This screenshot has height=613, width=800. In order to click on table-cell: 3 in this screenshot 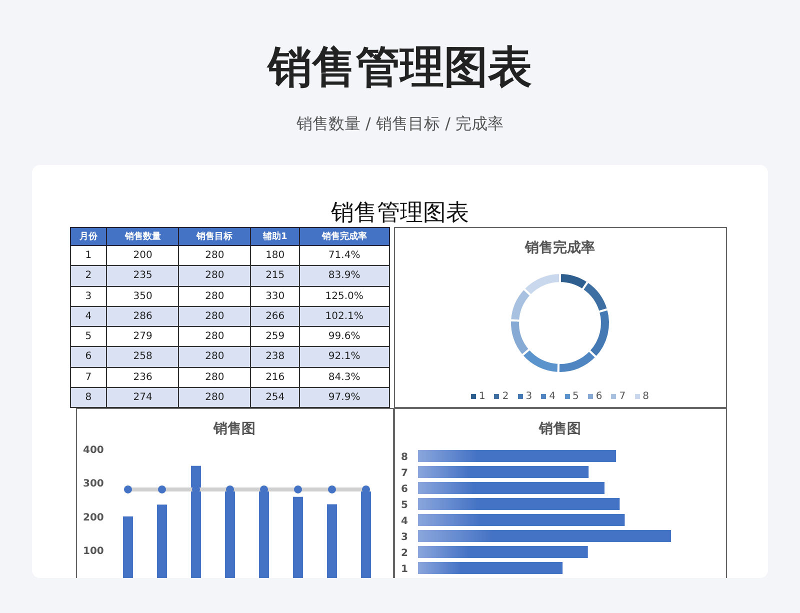, I will do `click(88, 296)`.